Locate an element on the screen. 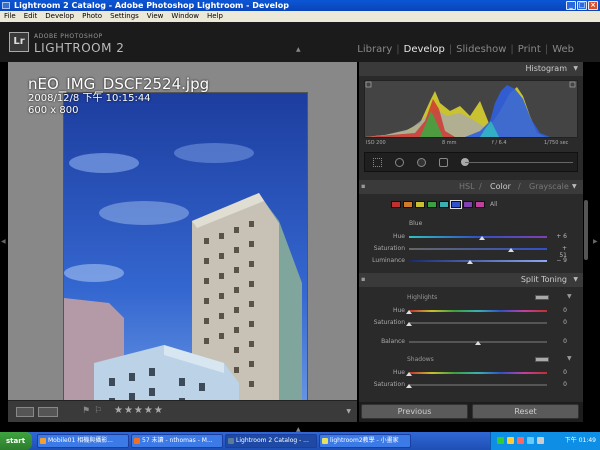  close-button: × is located at coordinates (593, 5).